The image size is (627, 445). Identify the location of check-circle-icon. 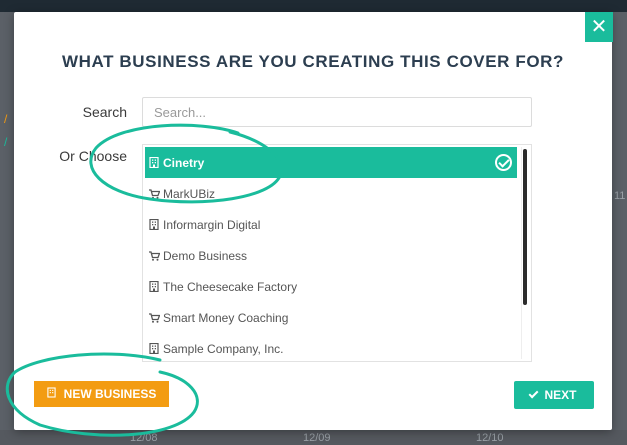
(503, 162).